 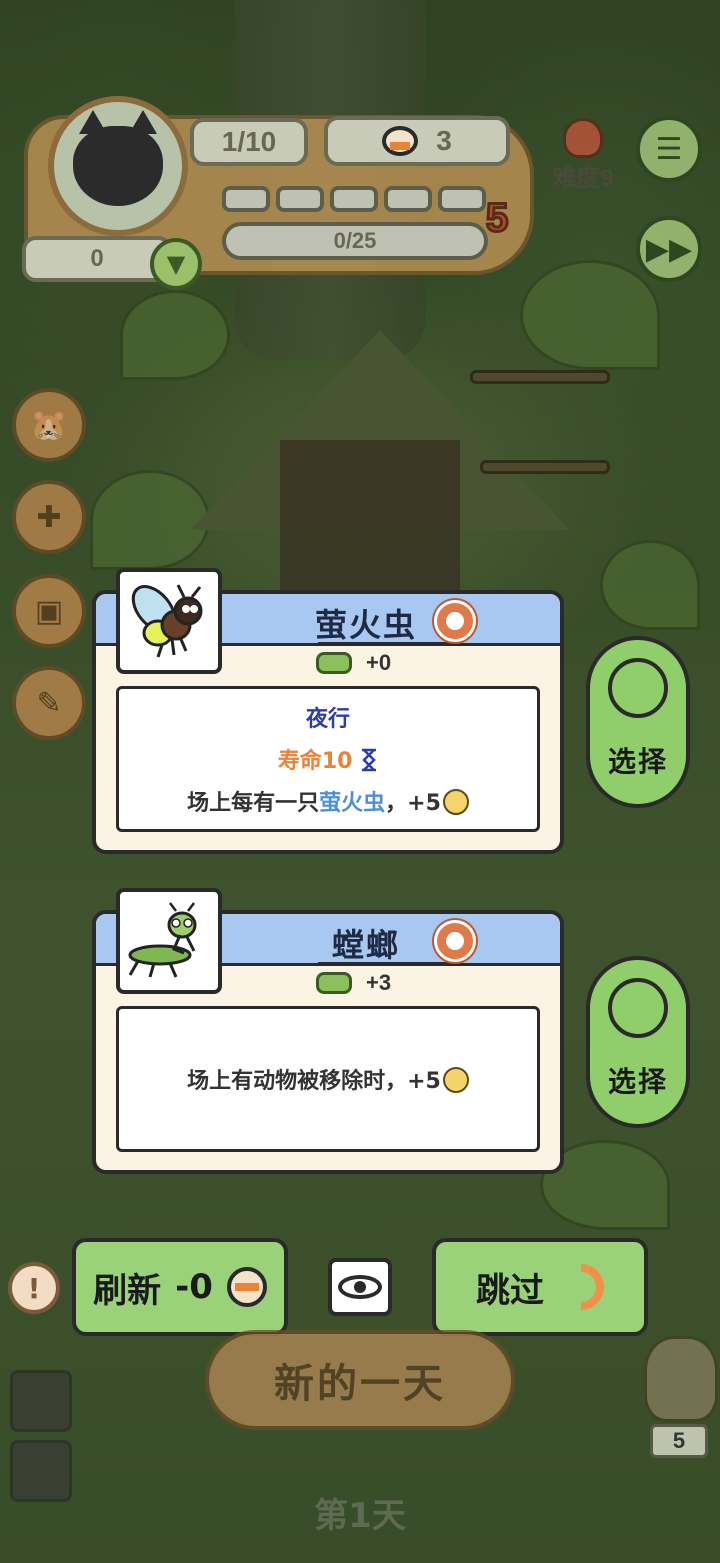 I want to click on trait-lifespan: 寿命10, so click(x=328, y=759).